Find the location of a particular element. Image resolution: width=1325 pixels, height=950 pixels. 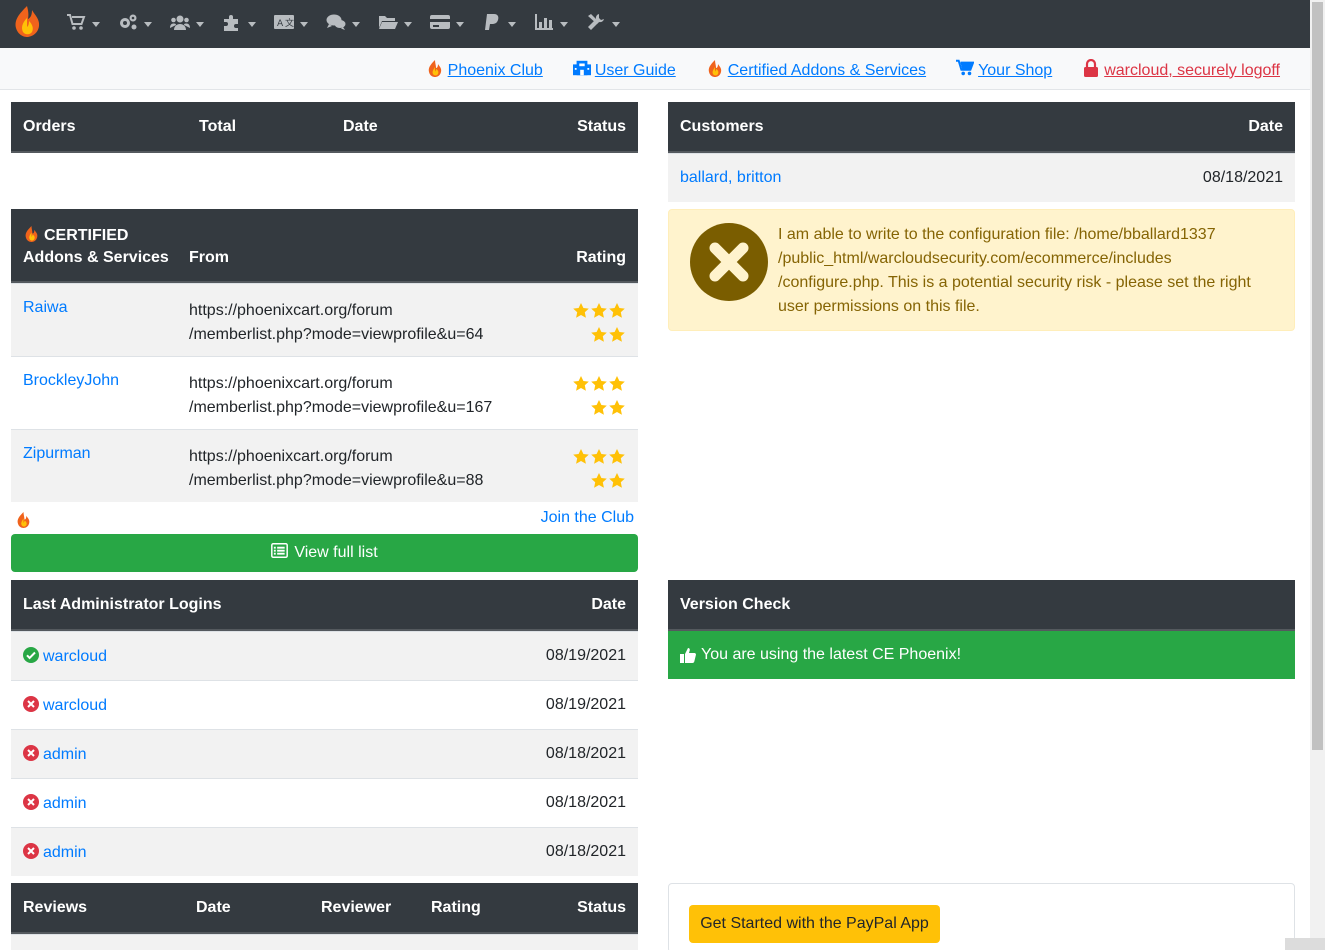

main-menu: A文 is located at coordinates (348, 24).